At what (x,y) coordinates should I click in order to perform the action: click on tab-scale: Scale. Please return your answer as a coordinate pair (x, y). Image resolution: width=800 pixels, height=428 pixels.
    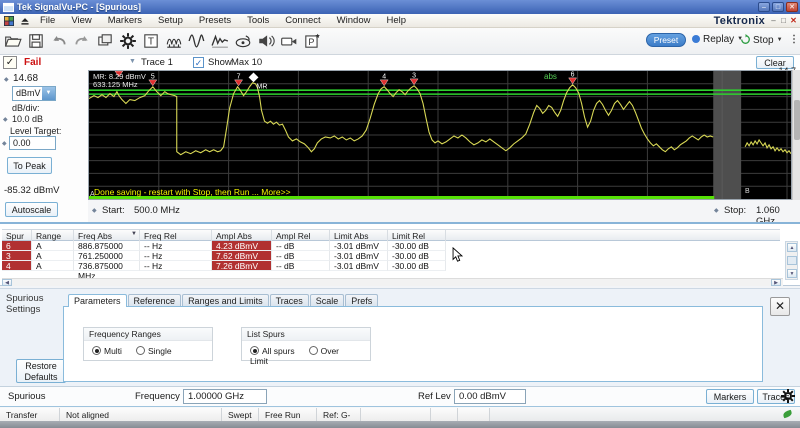
    Looking at the image, I should click on (327, 300).